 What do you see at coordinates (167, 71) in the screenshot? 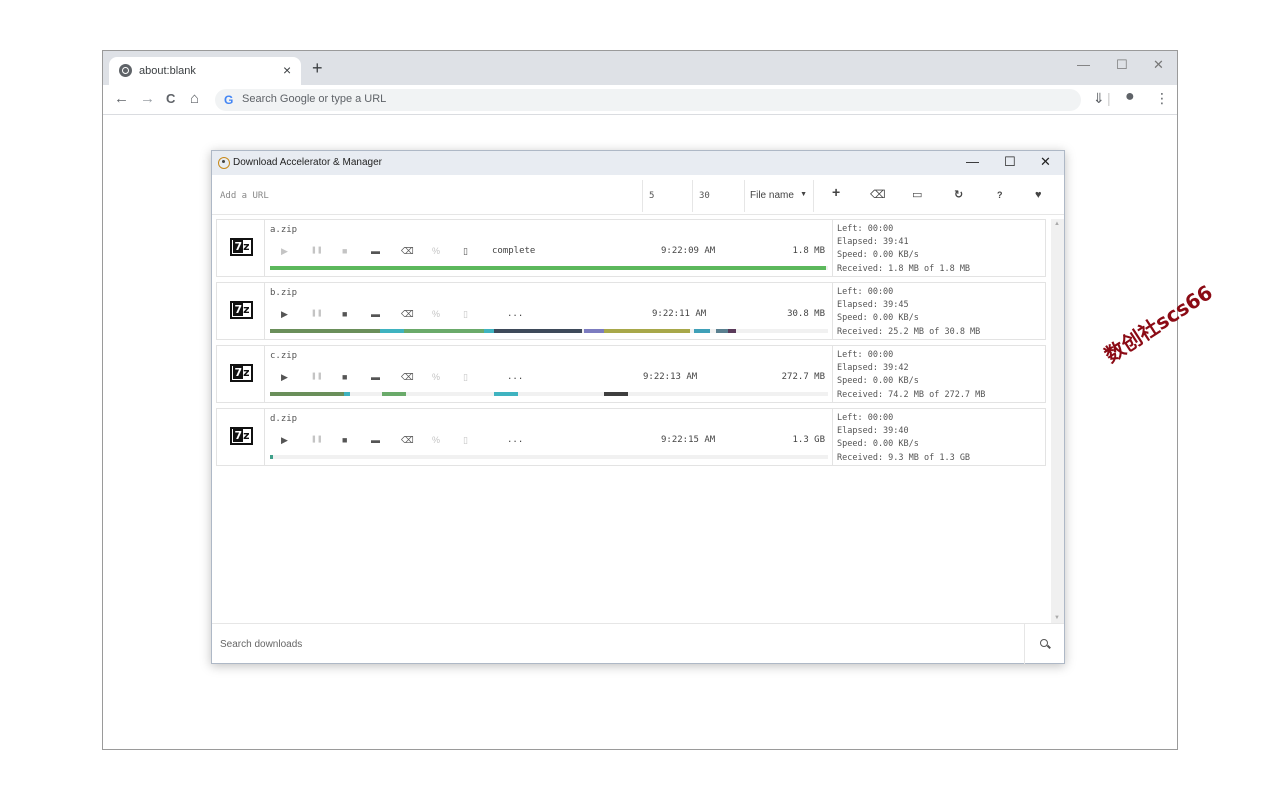
I see `tab-title: about:blank` at bounding box center [167, 71].